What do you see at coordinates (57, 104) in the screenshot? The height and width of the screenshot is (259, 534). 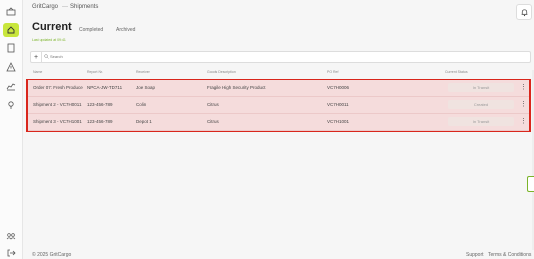 I see `cell-name: Shipment 2 - VC7H0011` at bounding box center [57, 104].